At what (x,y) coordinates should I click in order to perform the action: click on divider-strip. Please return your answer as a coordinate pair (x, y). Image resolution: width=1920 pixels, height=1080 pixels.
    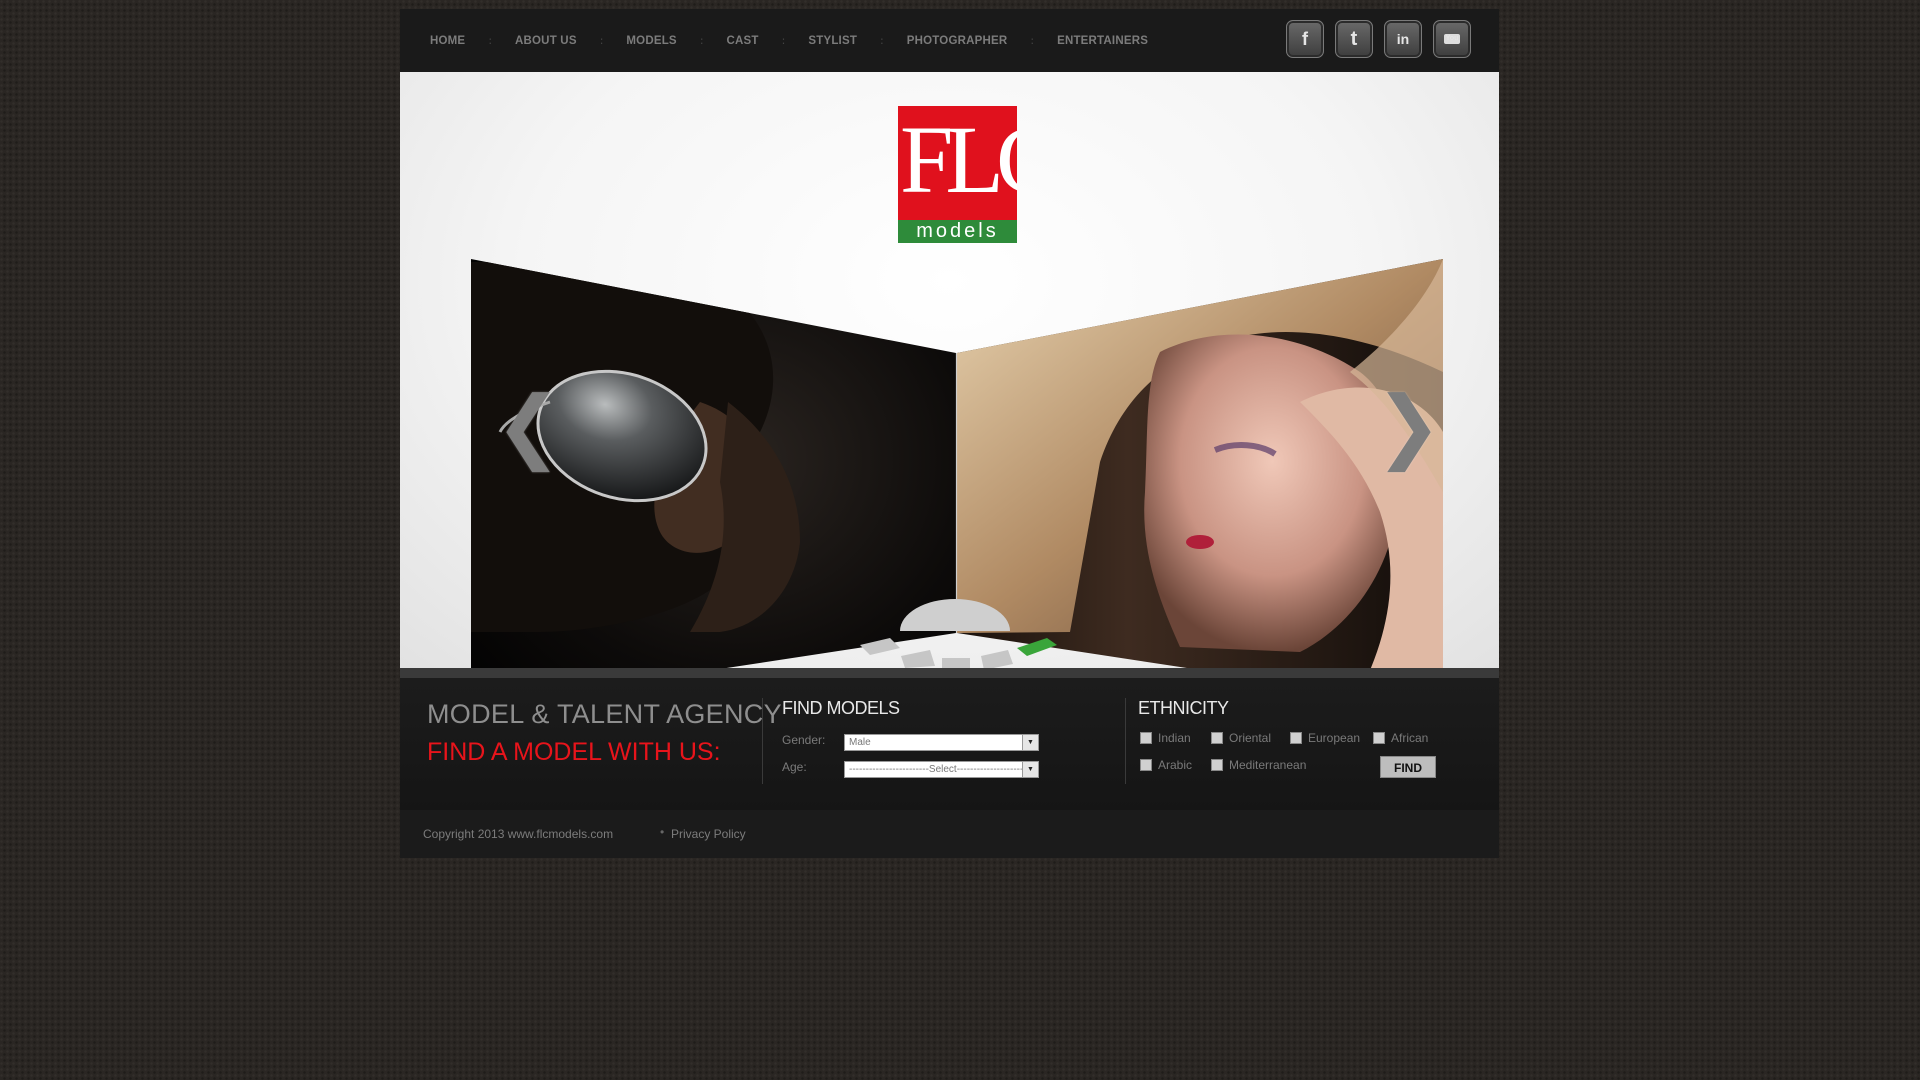
    Looking at the image, I should click on (949, 673).